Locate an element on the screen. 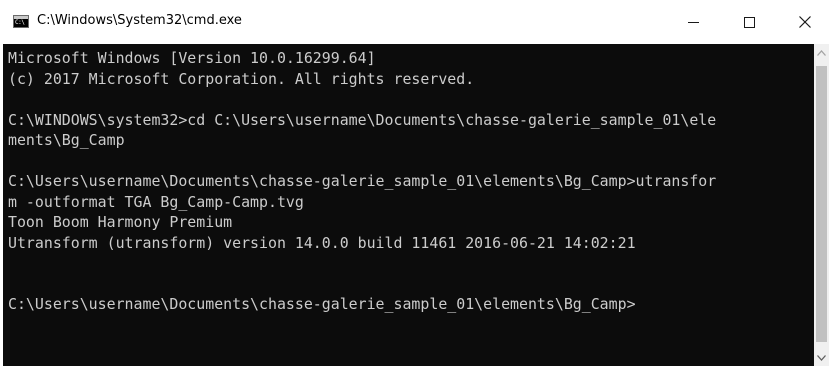  maximize-button is located at coordinates (749, 22).